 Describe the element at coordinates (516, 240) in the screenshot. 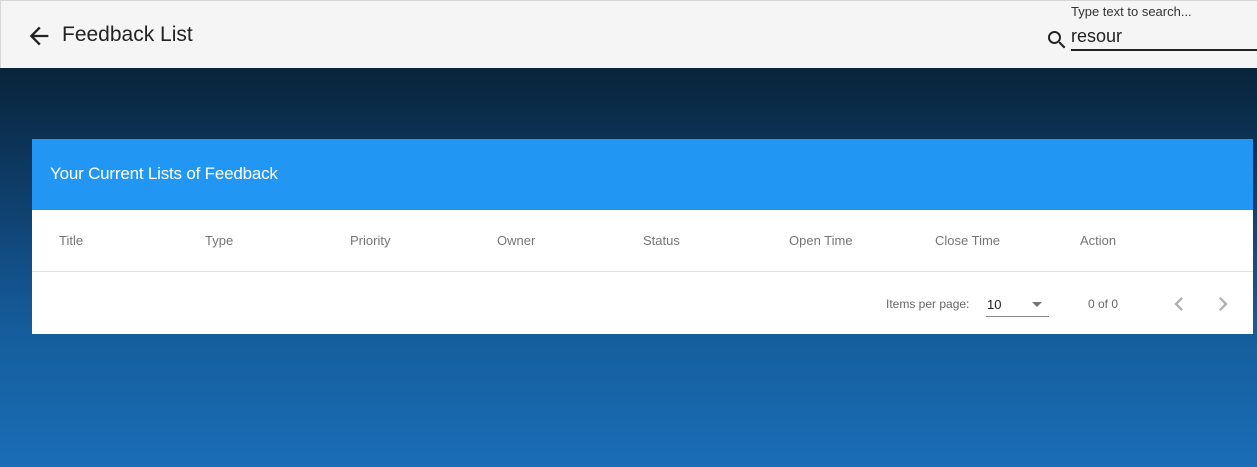

I see `column-header-owner: Owner` at that location.